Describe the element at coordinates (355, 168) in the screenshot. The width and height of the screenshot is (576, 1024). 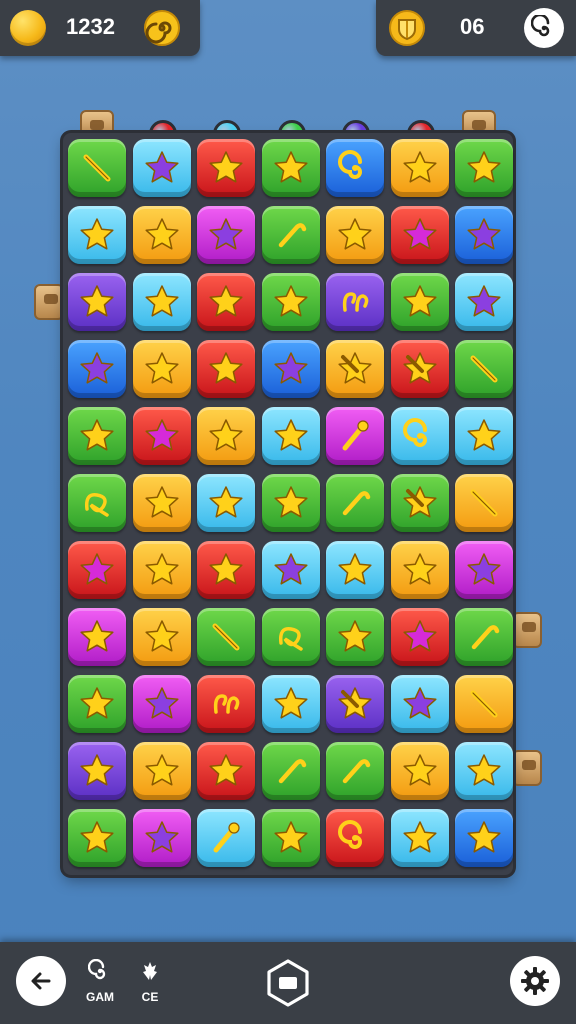
I see `tile-blue-swirl` at that location.